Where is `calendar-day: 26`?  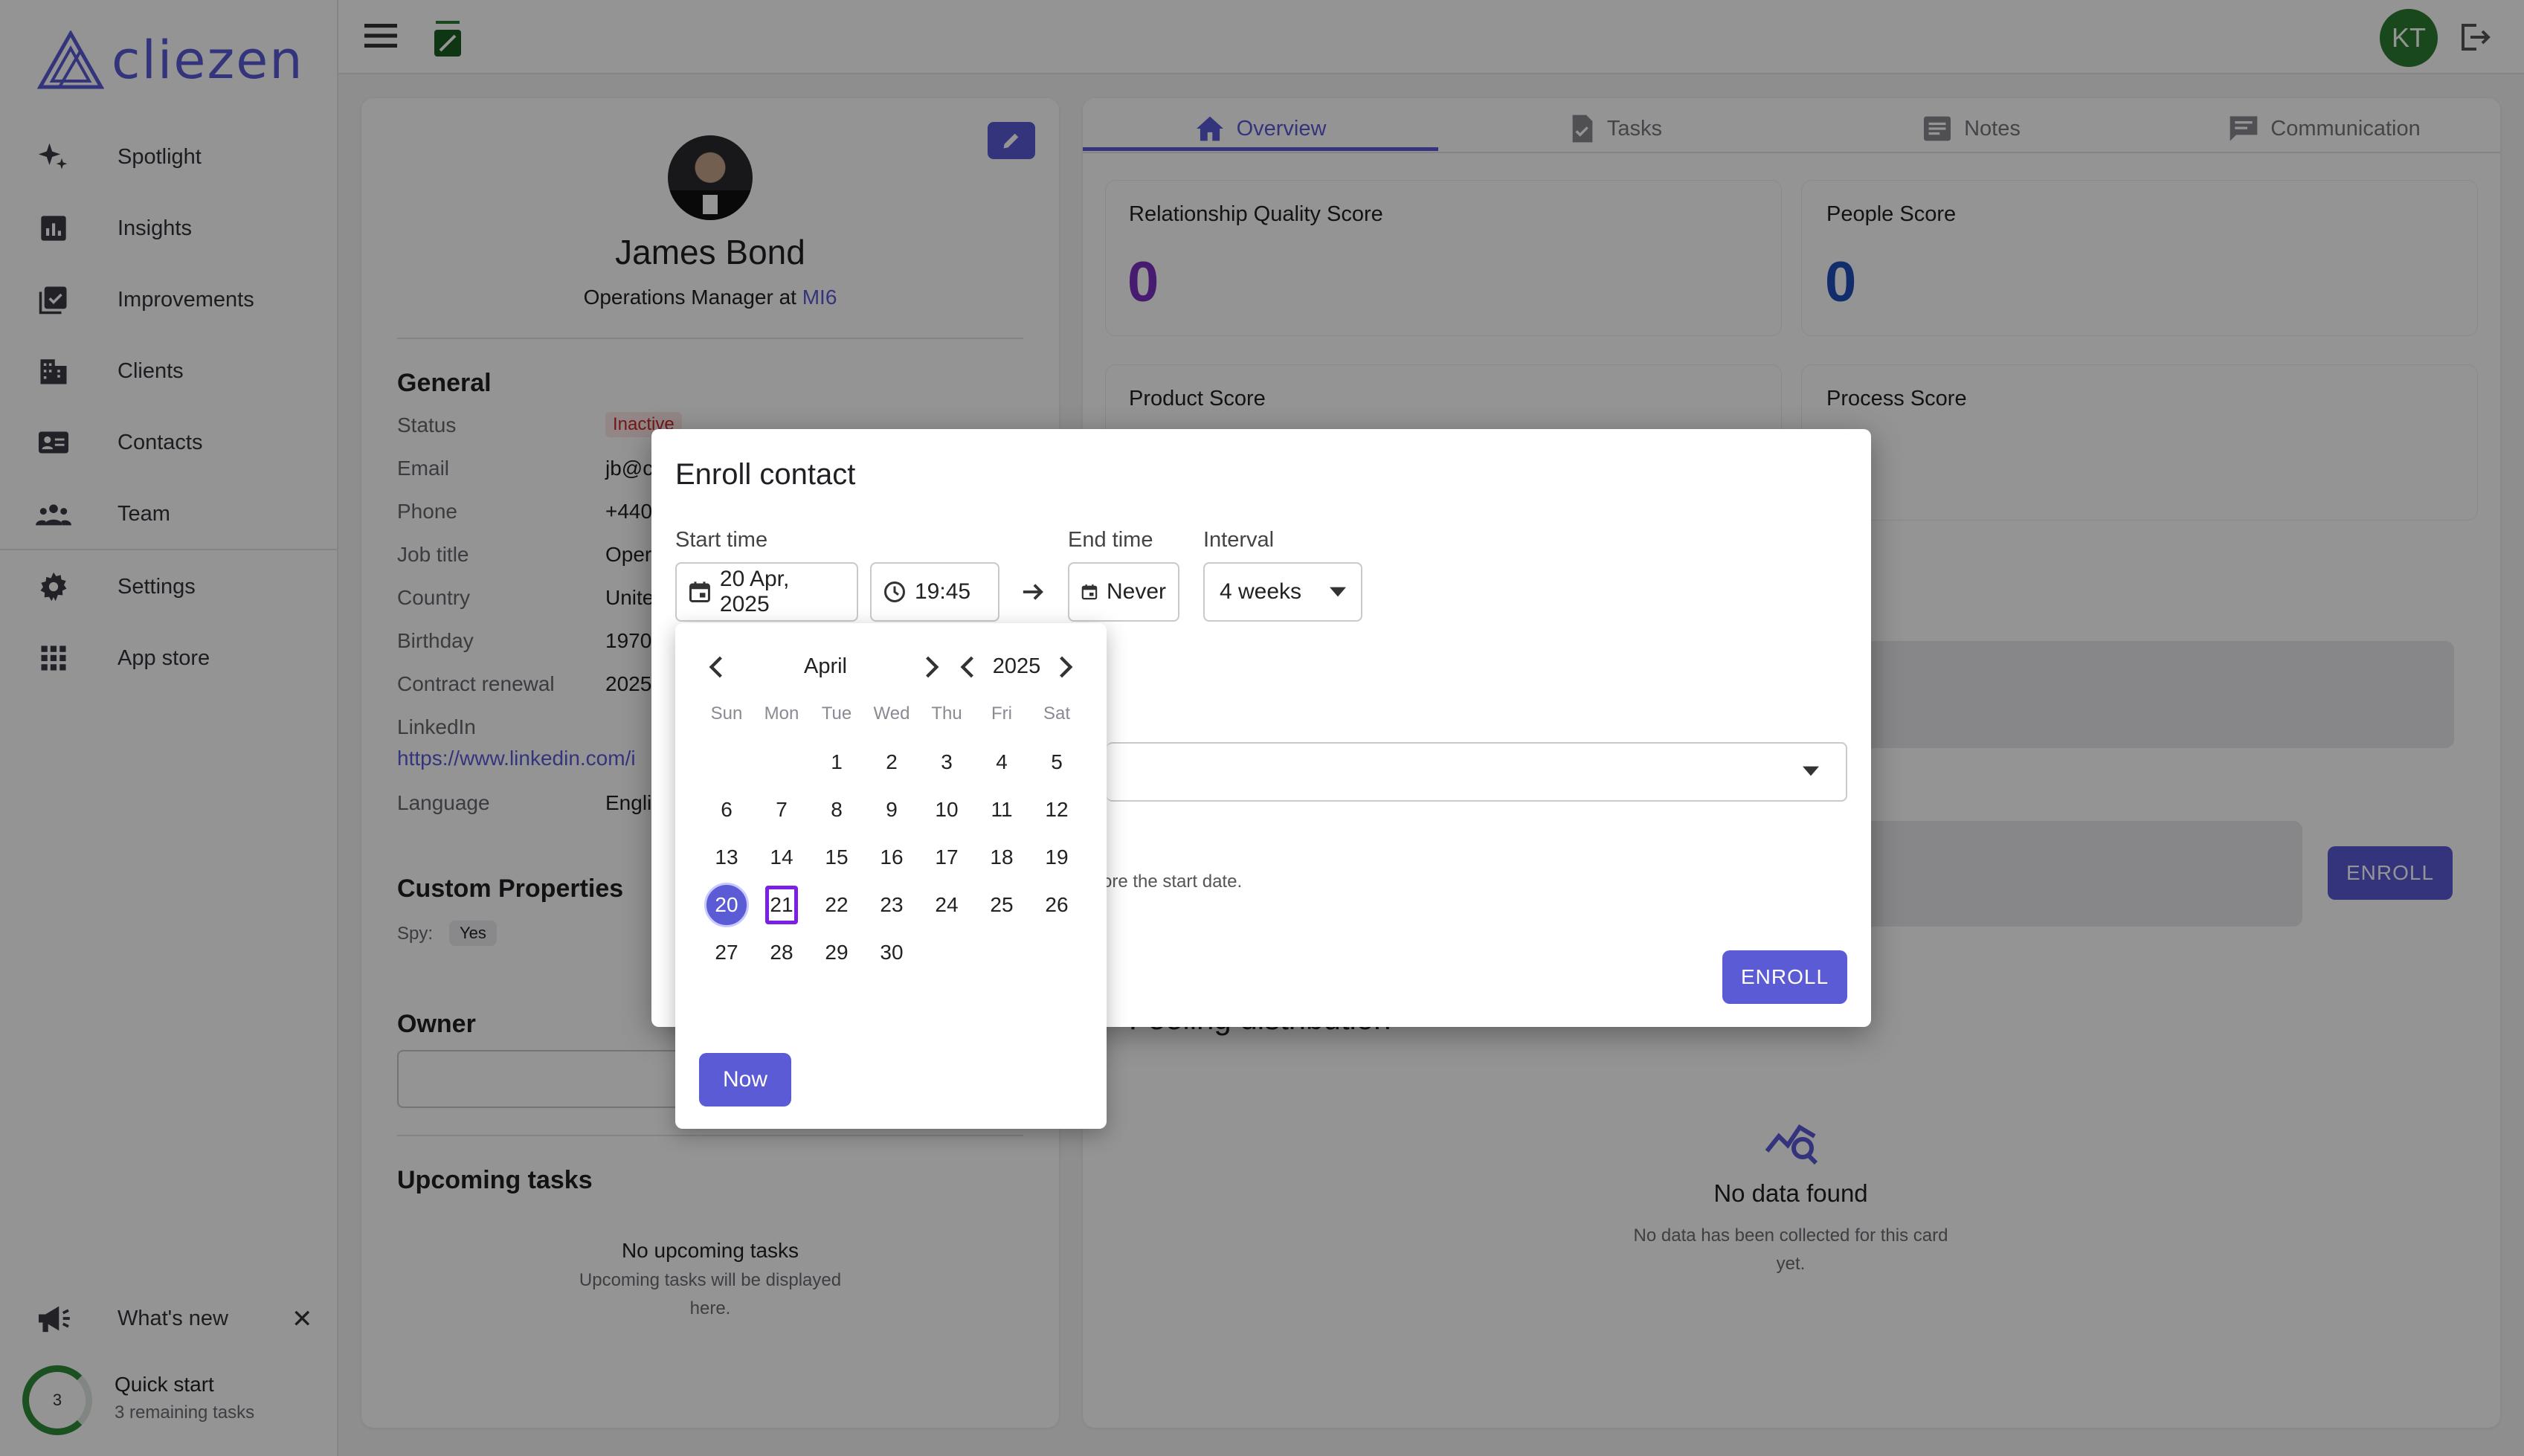 calendar-day: 26 is located at coordinates (1056, 905).